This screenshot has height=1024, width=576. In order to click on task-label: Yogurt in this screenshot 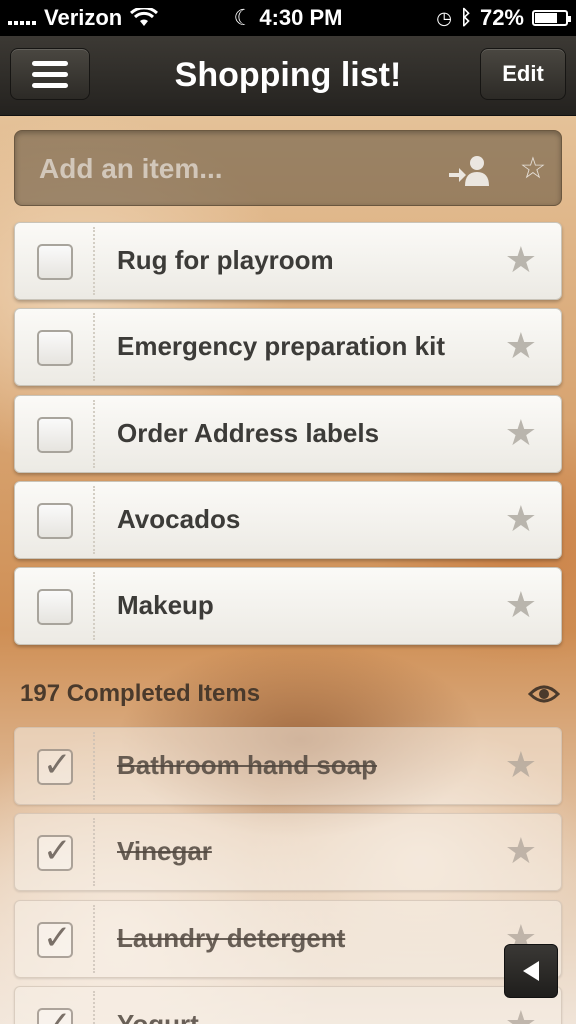, I will do `click(158, 1016)`.